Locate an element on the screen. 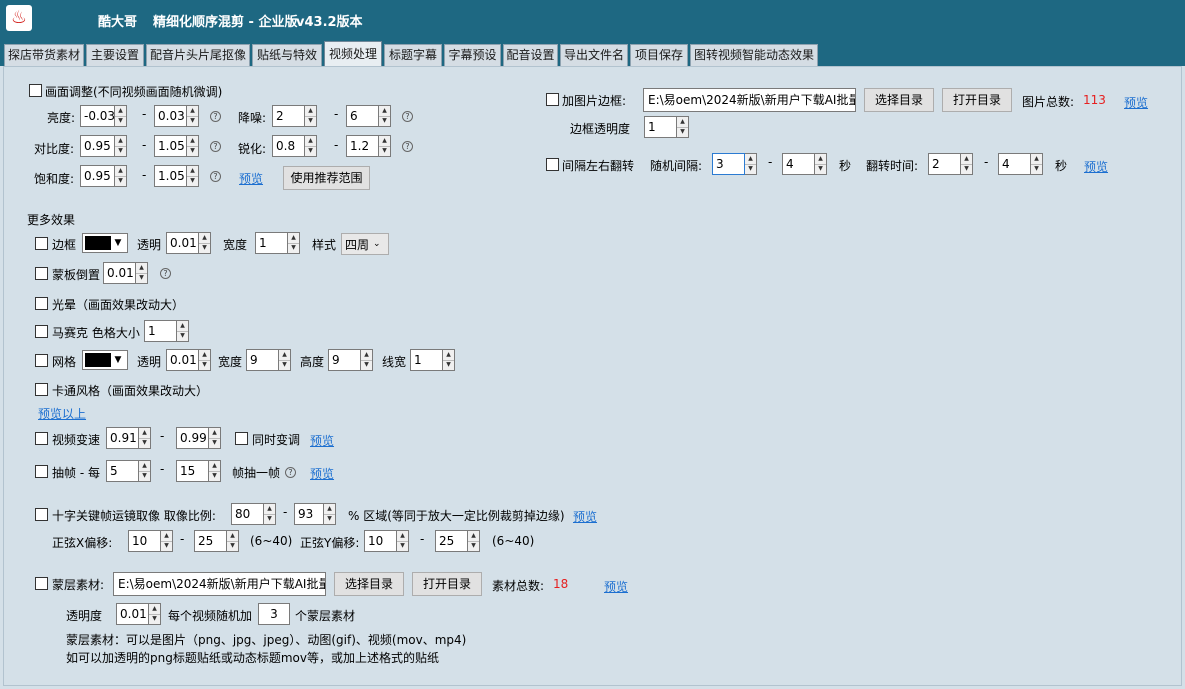 The width and height of the screenshot is (1185, 689). sinx-min-stepper: 10 ▲ ▼ is located at coordinates (150, 541).